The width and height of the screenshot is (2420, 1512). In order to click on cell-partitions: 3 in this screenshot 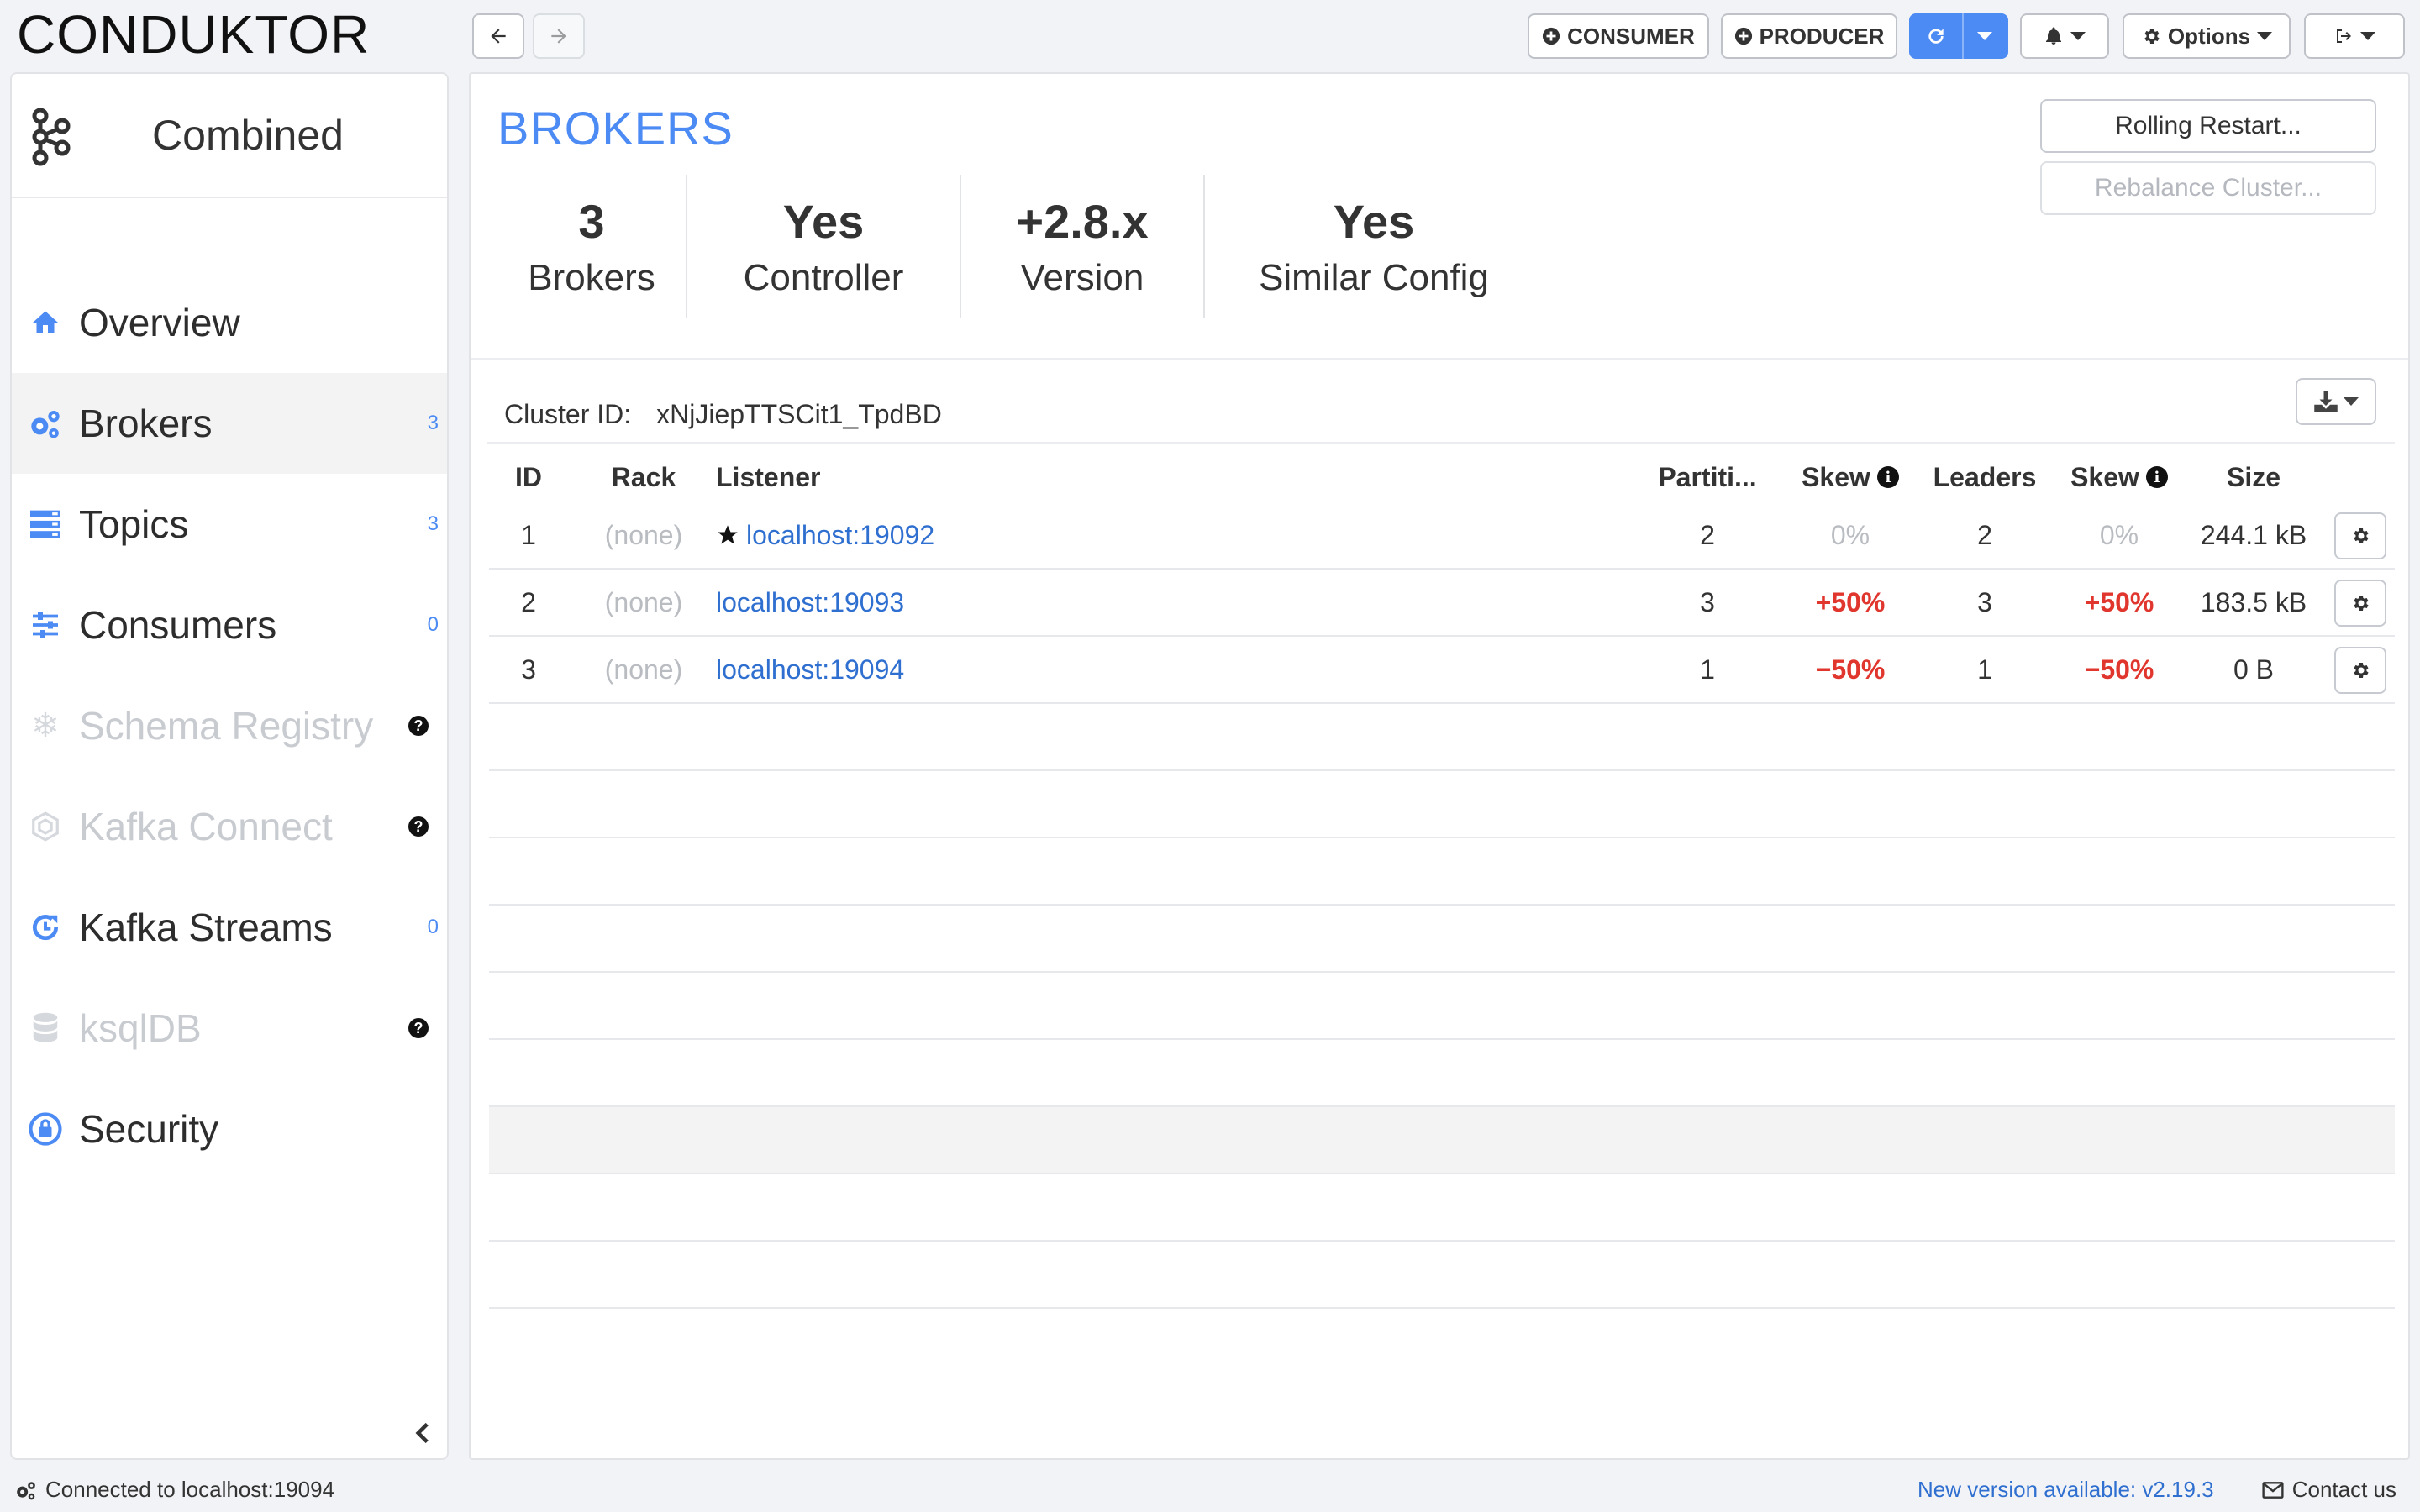, I will do `click(1708, 601)`.